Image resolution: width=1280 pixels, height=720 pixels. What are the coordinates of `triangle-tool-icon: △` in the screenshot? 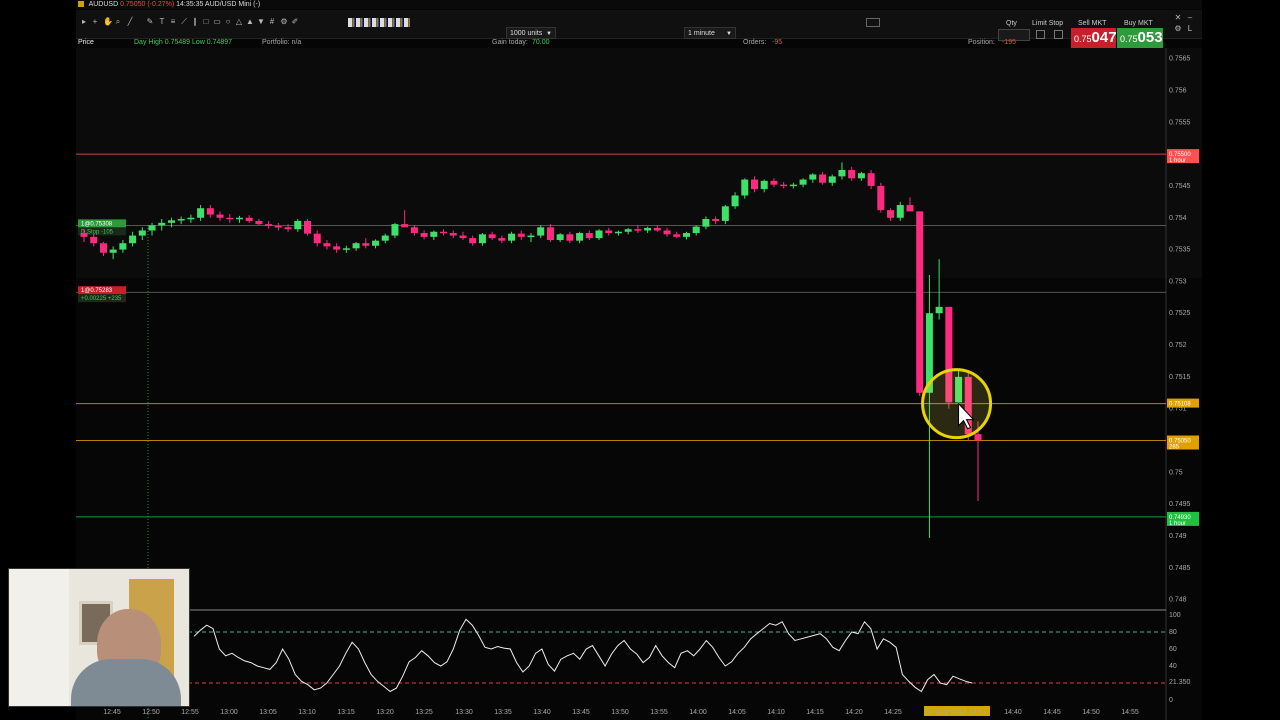 It's located at (239, 22).